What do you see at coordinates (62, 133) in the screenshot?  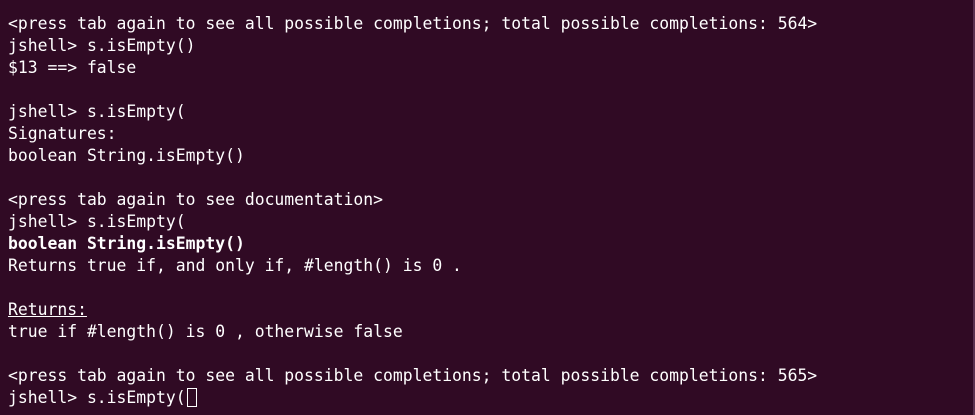 I see `signatures-heading-line: Signatures:` at bounding box center [62, 133].